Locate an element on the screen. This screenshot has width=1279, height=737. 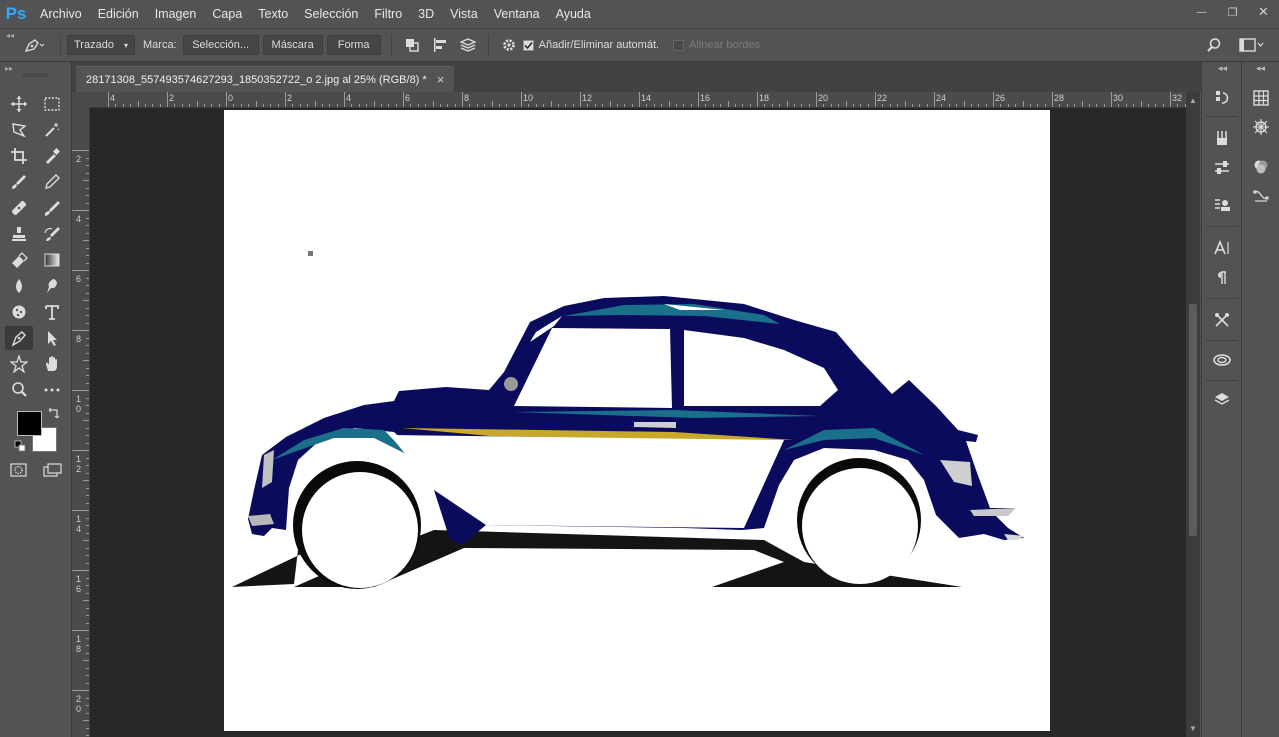
crop-tool-button is located at coordinates (19, 156).